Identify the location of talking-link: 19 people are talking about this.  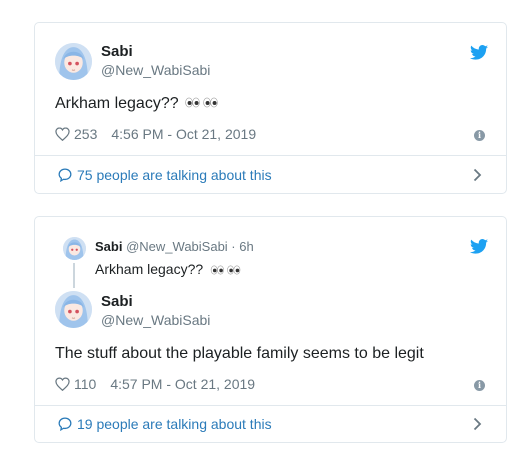
(270, 424).